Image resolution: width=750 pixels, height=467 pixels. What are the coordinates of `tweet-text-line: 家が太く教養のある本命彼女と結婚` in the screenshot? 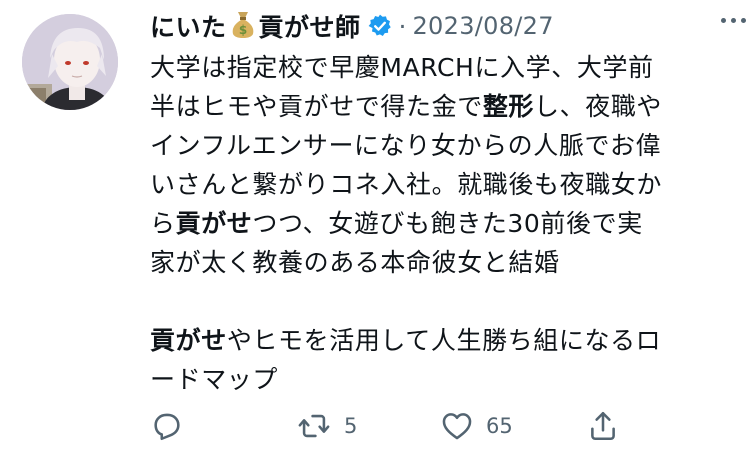 It's located at (445, 262).